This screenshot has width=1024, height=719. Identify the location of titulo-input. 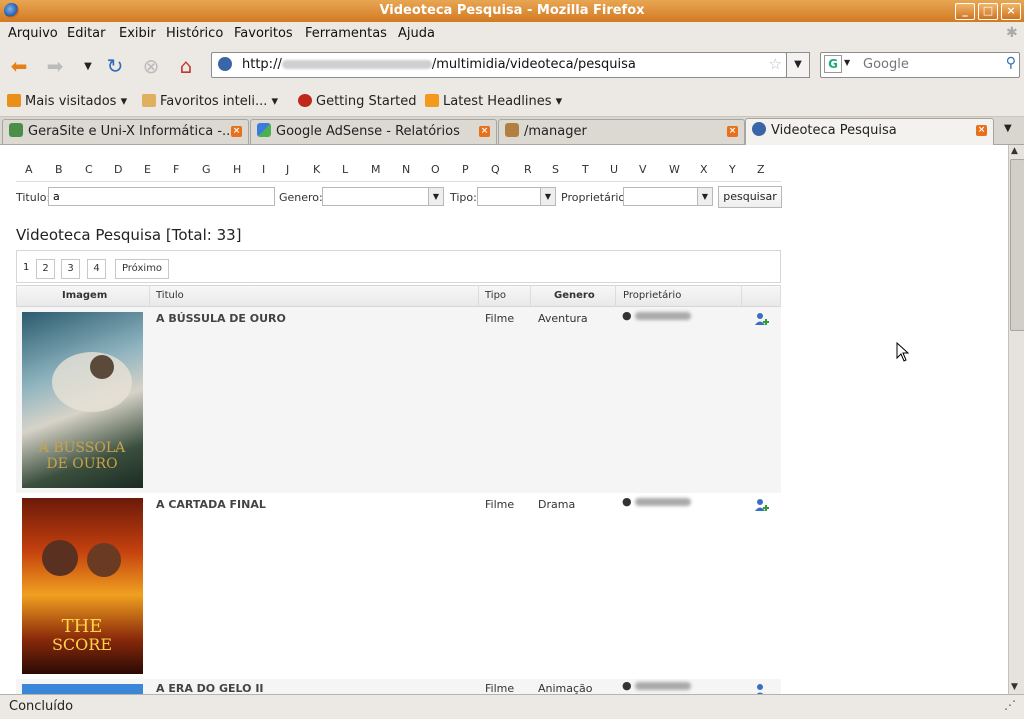
(161, 196).